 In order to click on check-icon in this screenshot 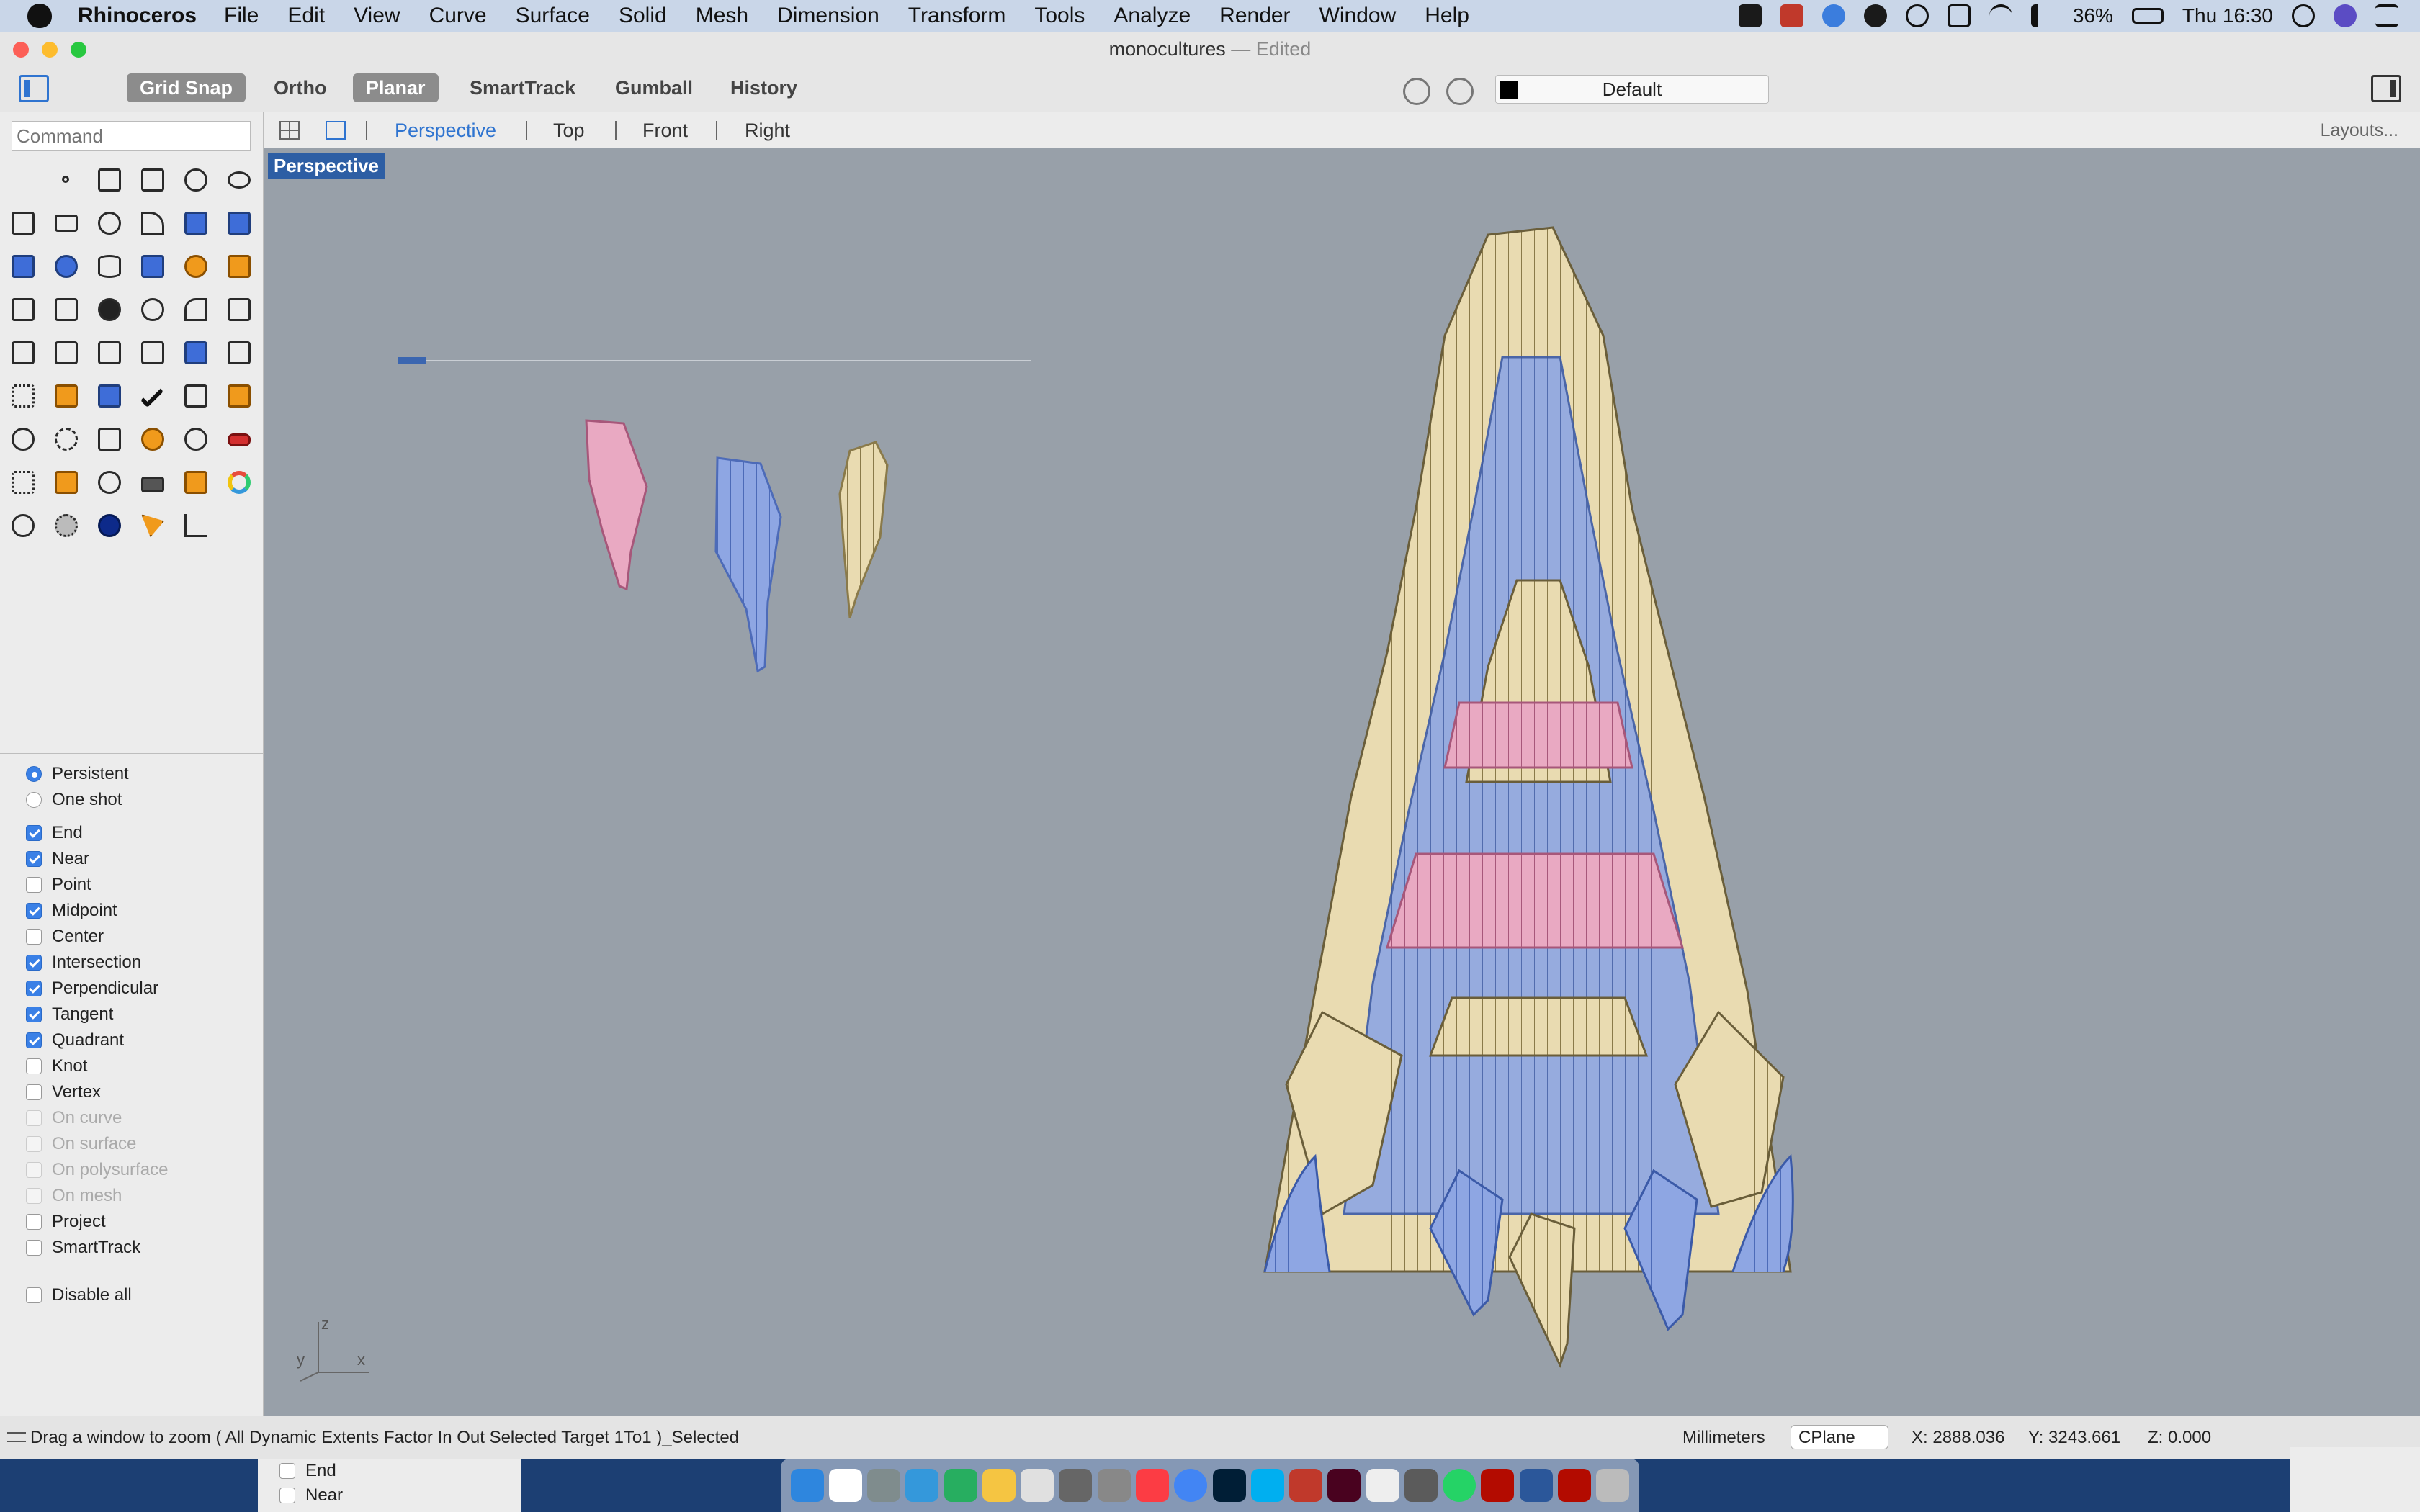, I will do `click(152, 396)`.